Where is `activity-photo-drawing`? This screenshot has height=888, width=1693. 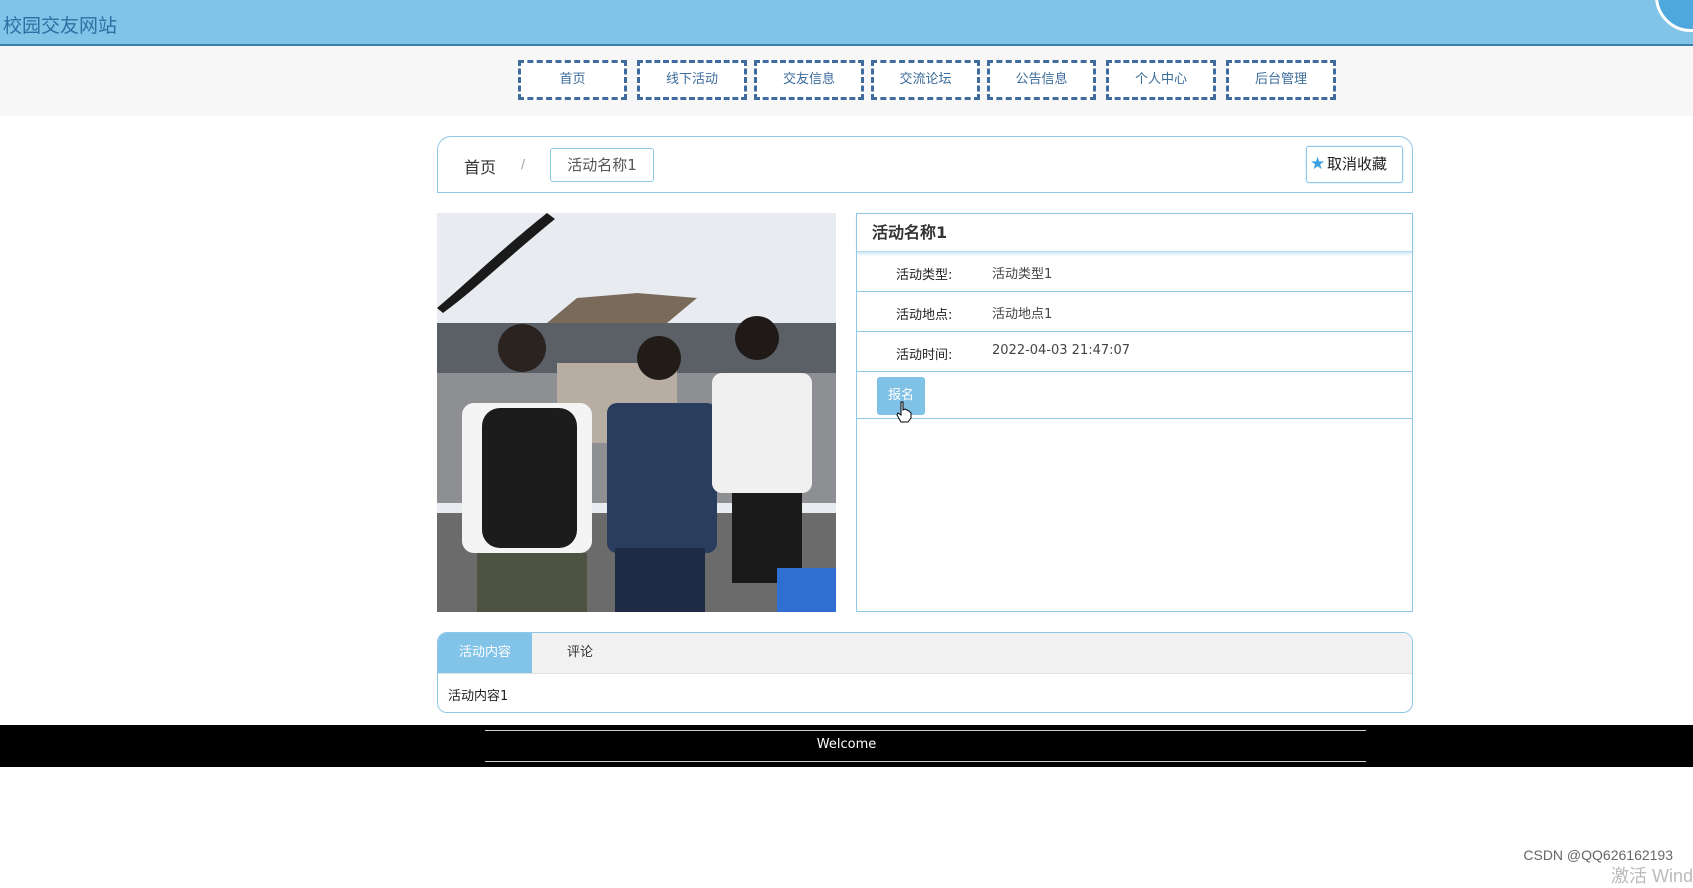
activity-photo-drawing is located at coordinates (636, 412).